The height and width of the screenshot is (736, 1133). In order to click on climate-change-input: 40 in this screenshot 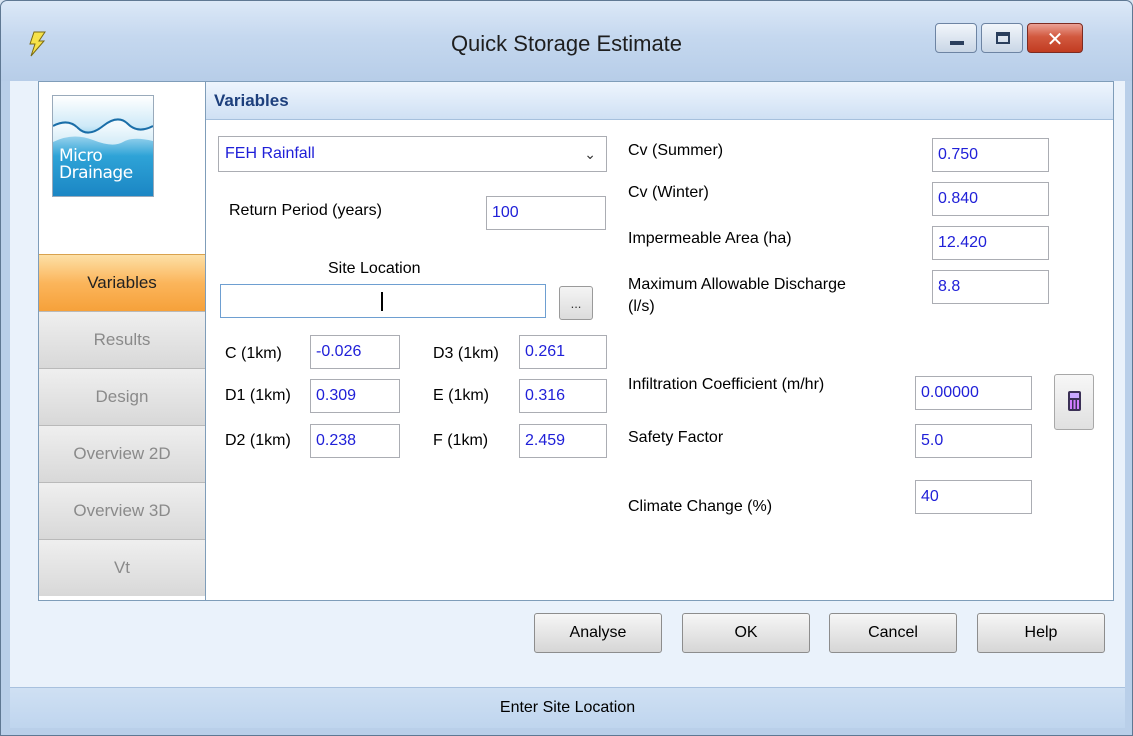, I will do `click(973, 497)`.